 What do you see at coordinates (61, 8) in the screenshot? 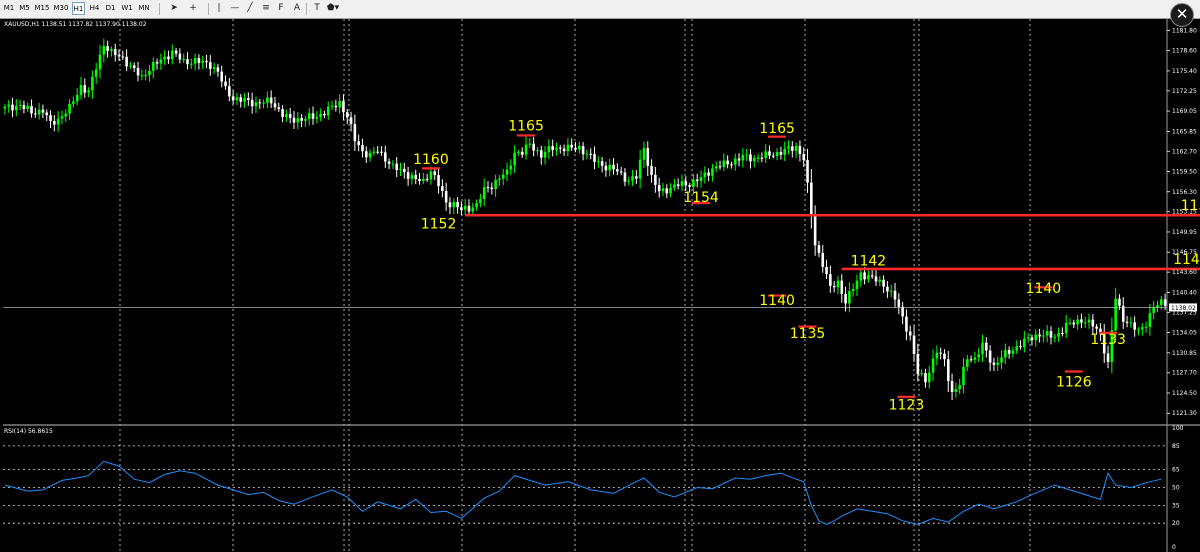
I see `timeframe-m30: M30` at bounding box center [61, 8].